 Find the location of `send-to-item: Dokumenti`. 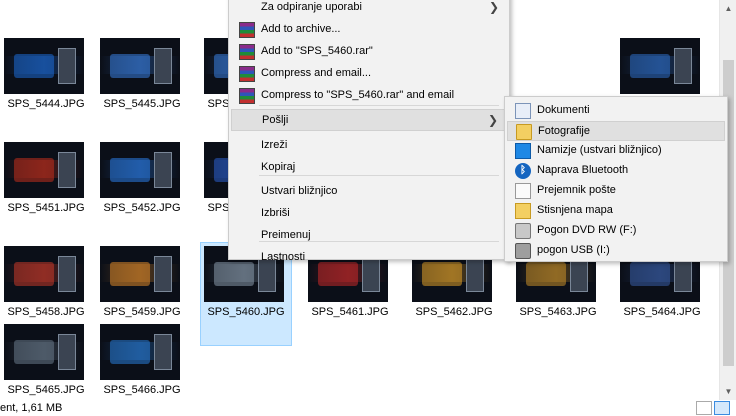

send-to-item: Dokumenti is located at coordinates (616, 111).